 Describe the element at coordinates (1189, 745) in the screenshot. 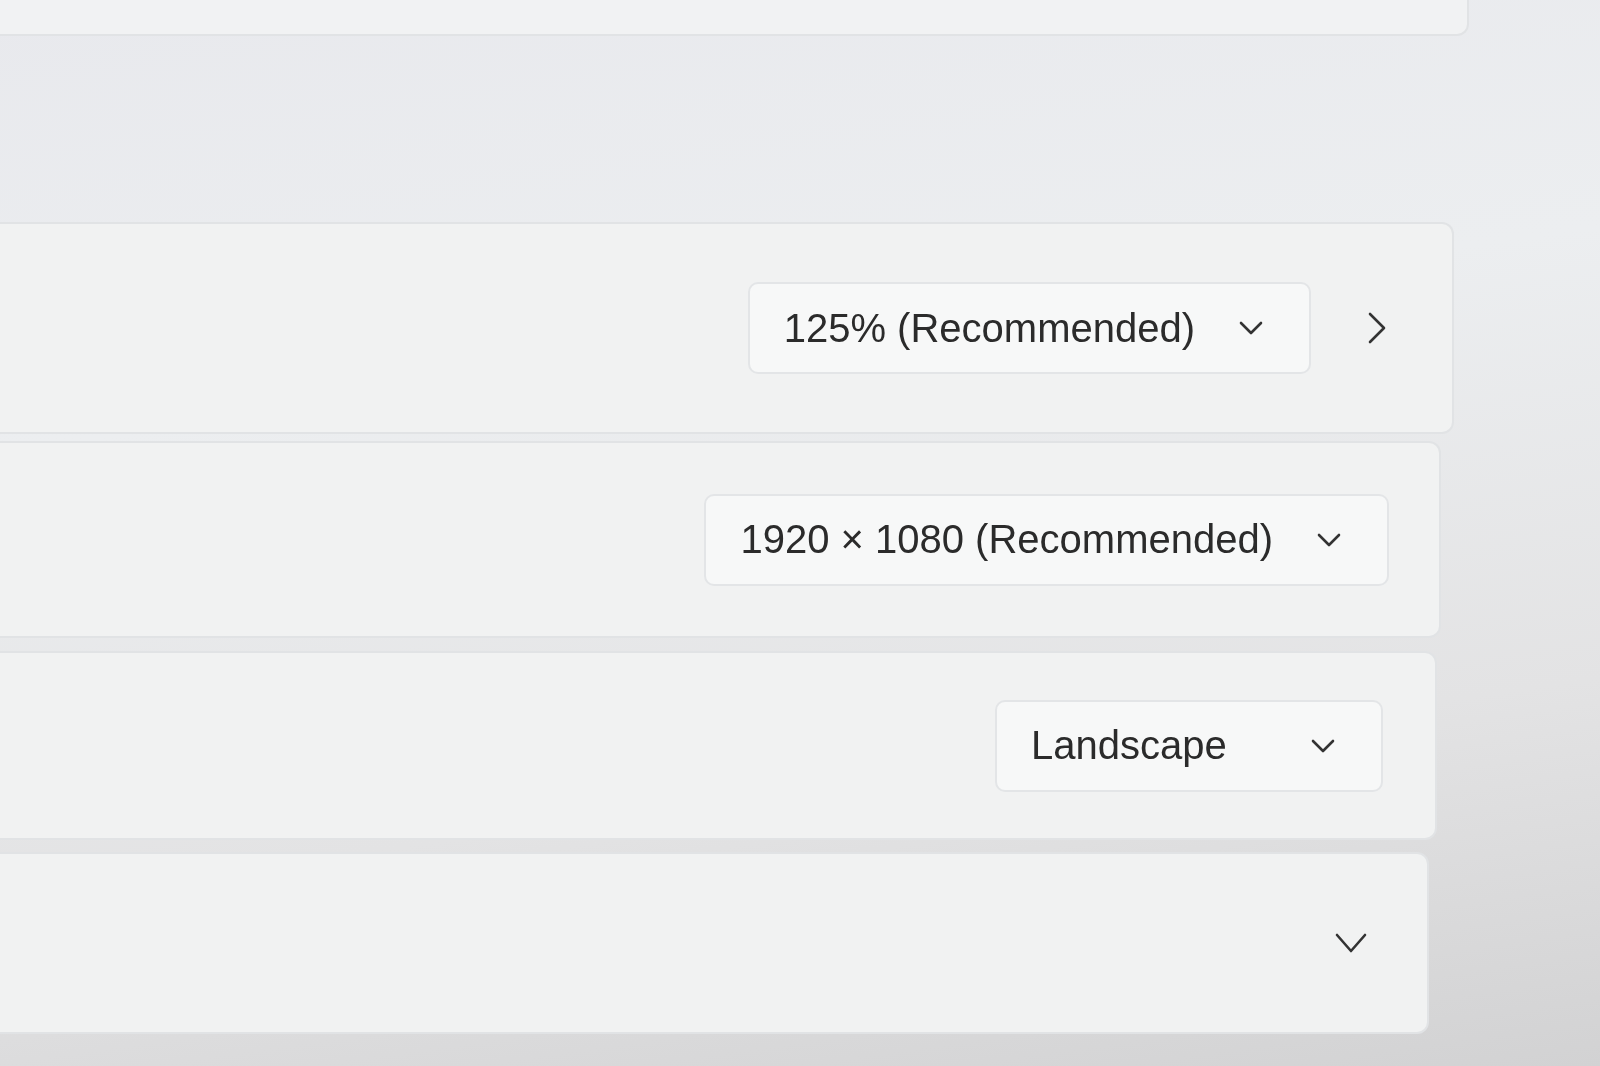

I see `dropdown: Landscape` at that location.